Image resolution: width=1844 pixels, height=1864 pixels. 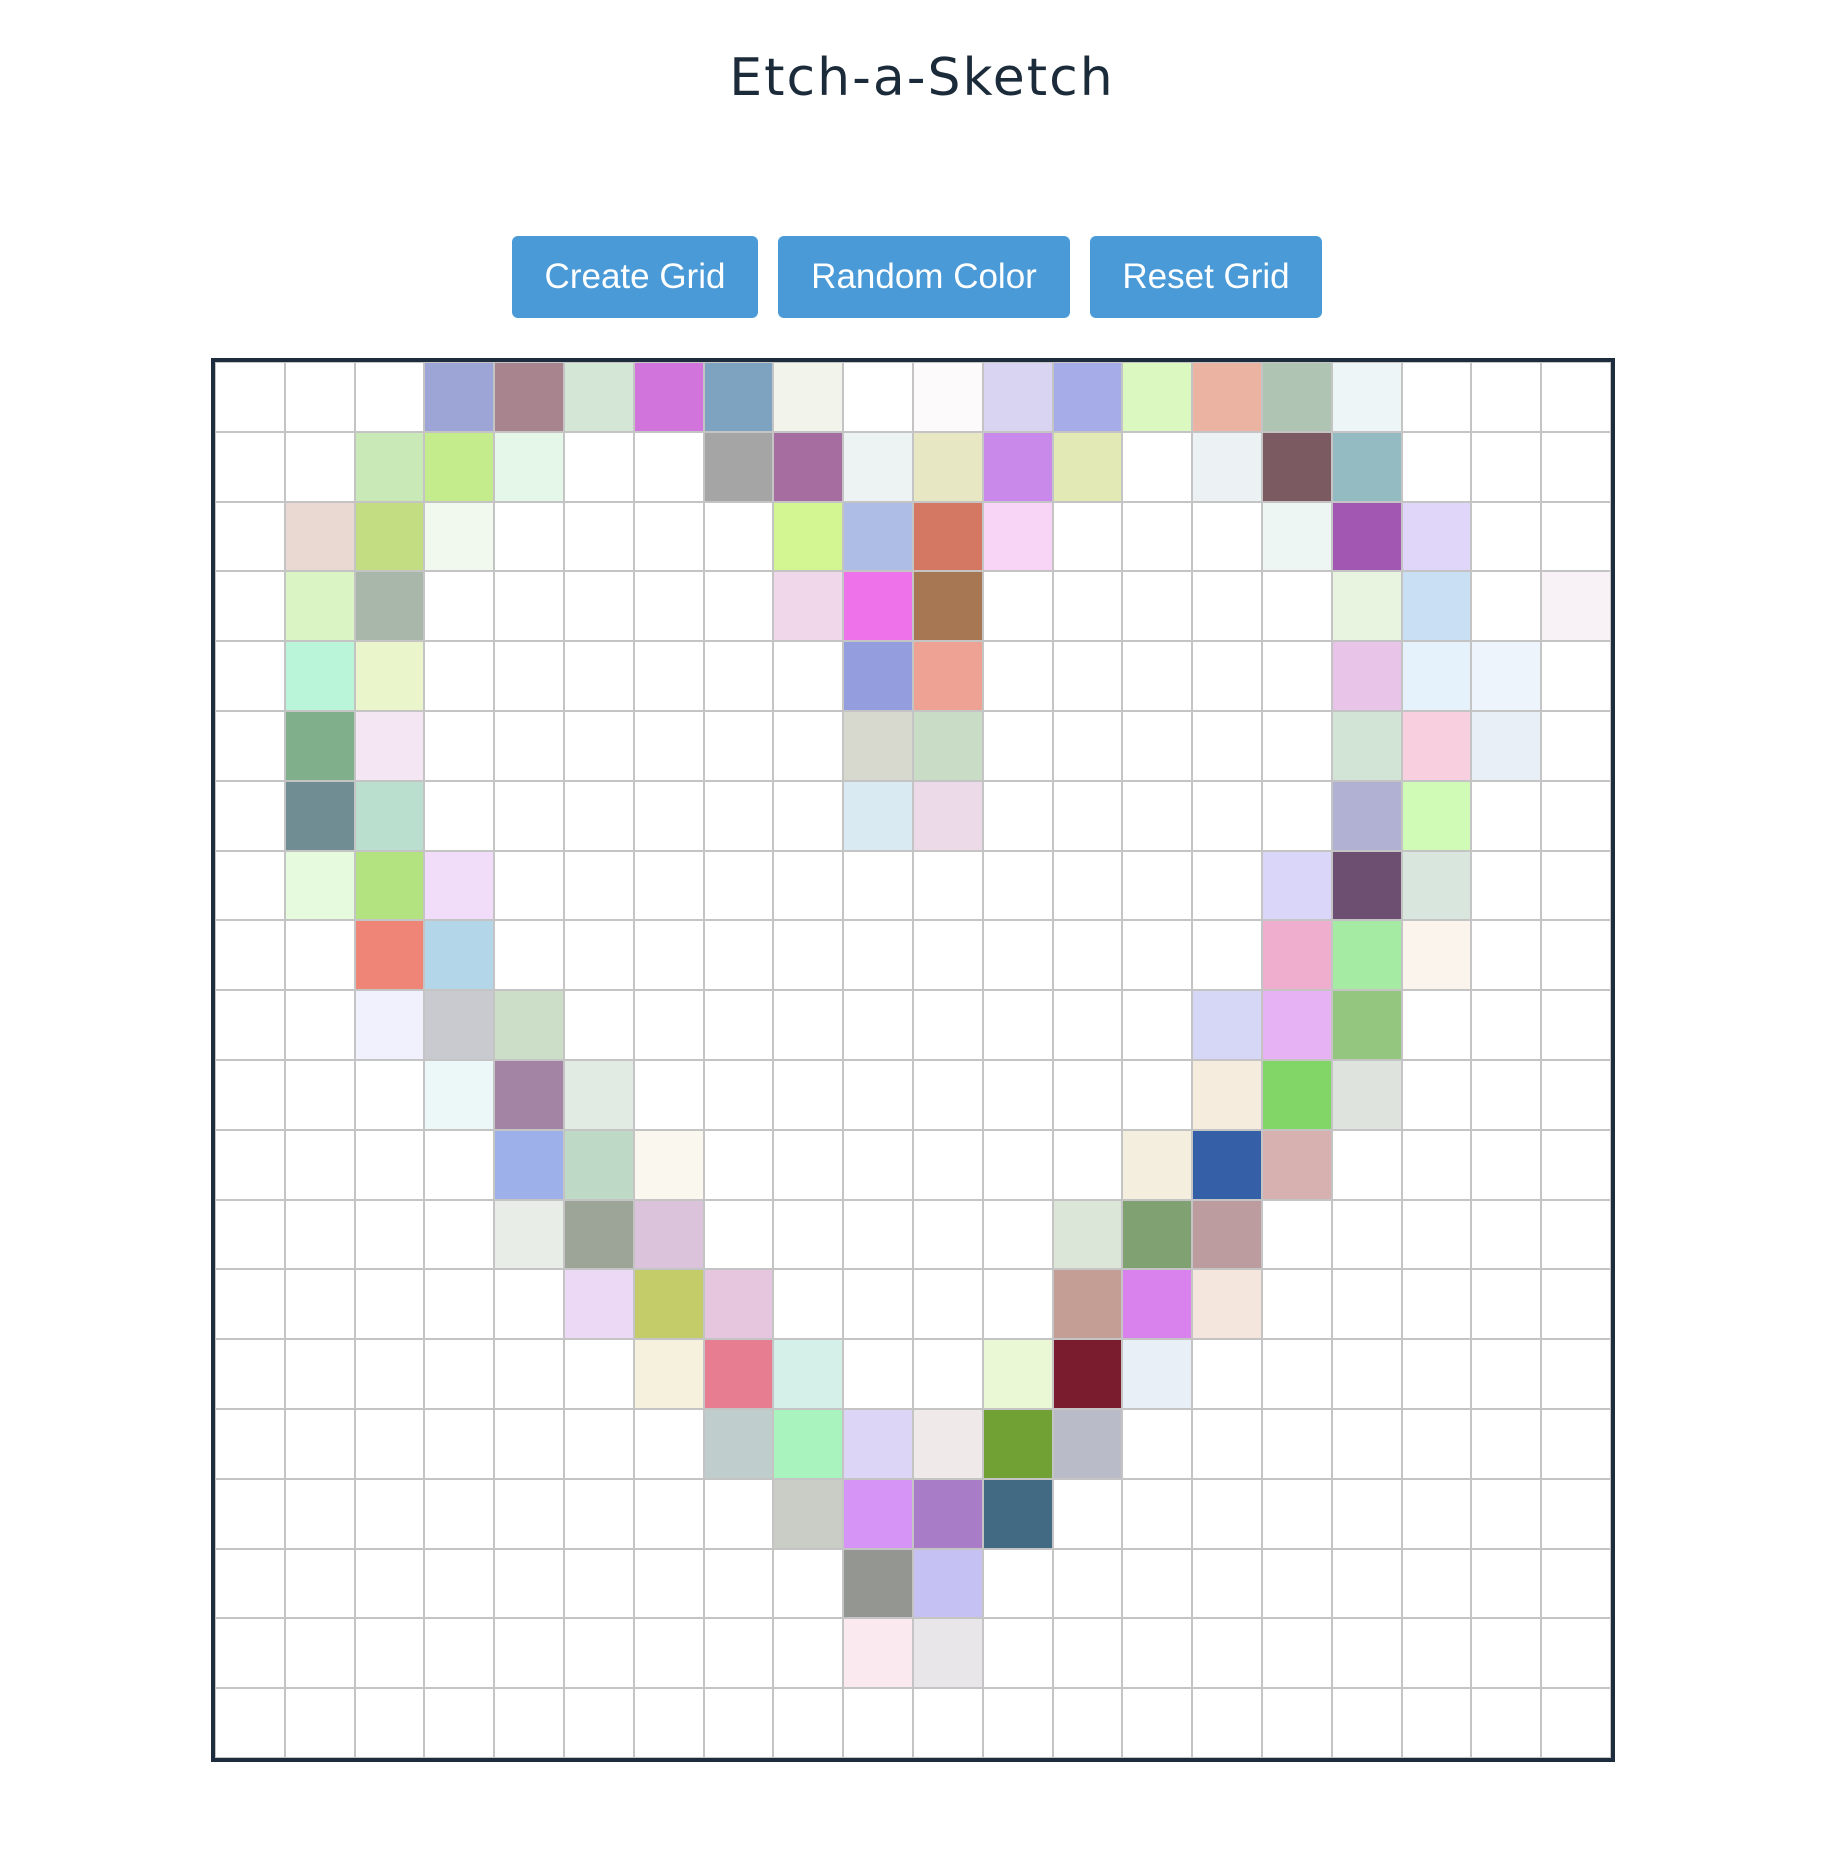 What do you see at coordinates (924, 277) in the screenshot?
I see `random-color-button: Random Color` at bounding box center [924, 277].